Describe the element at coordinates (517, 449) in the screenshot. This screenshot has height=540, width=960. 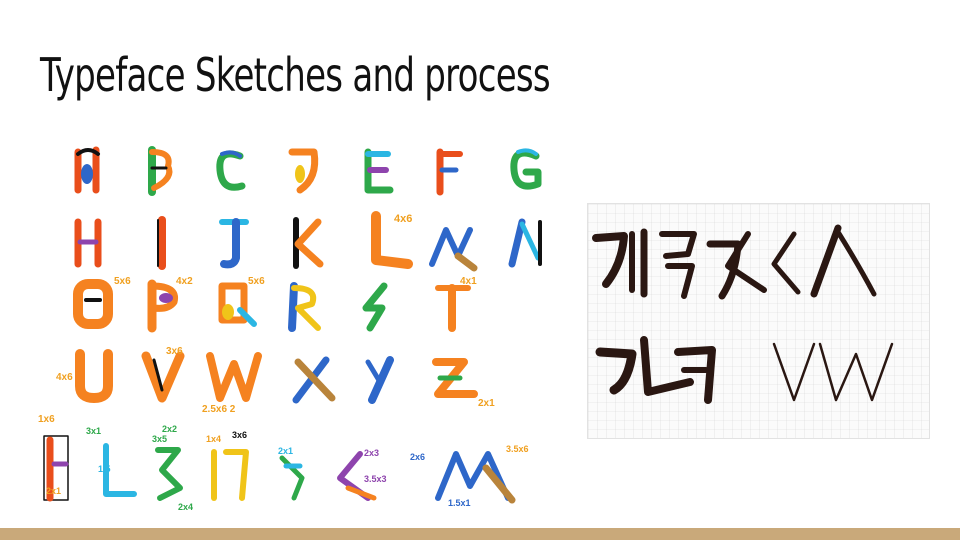
I see `svg-text: 3.5x6` at that location.